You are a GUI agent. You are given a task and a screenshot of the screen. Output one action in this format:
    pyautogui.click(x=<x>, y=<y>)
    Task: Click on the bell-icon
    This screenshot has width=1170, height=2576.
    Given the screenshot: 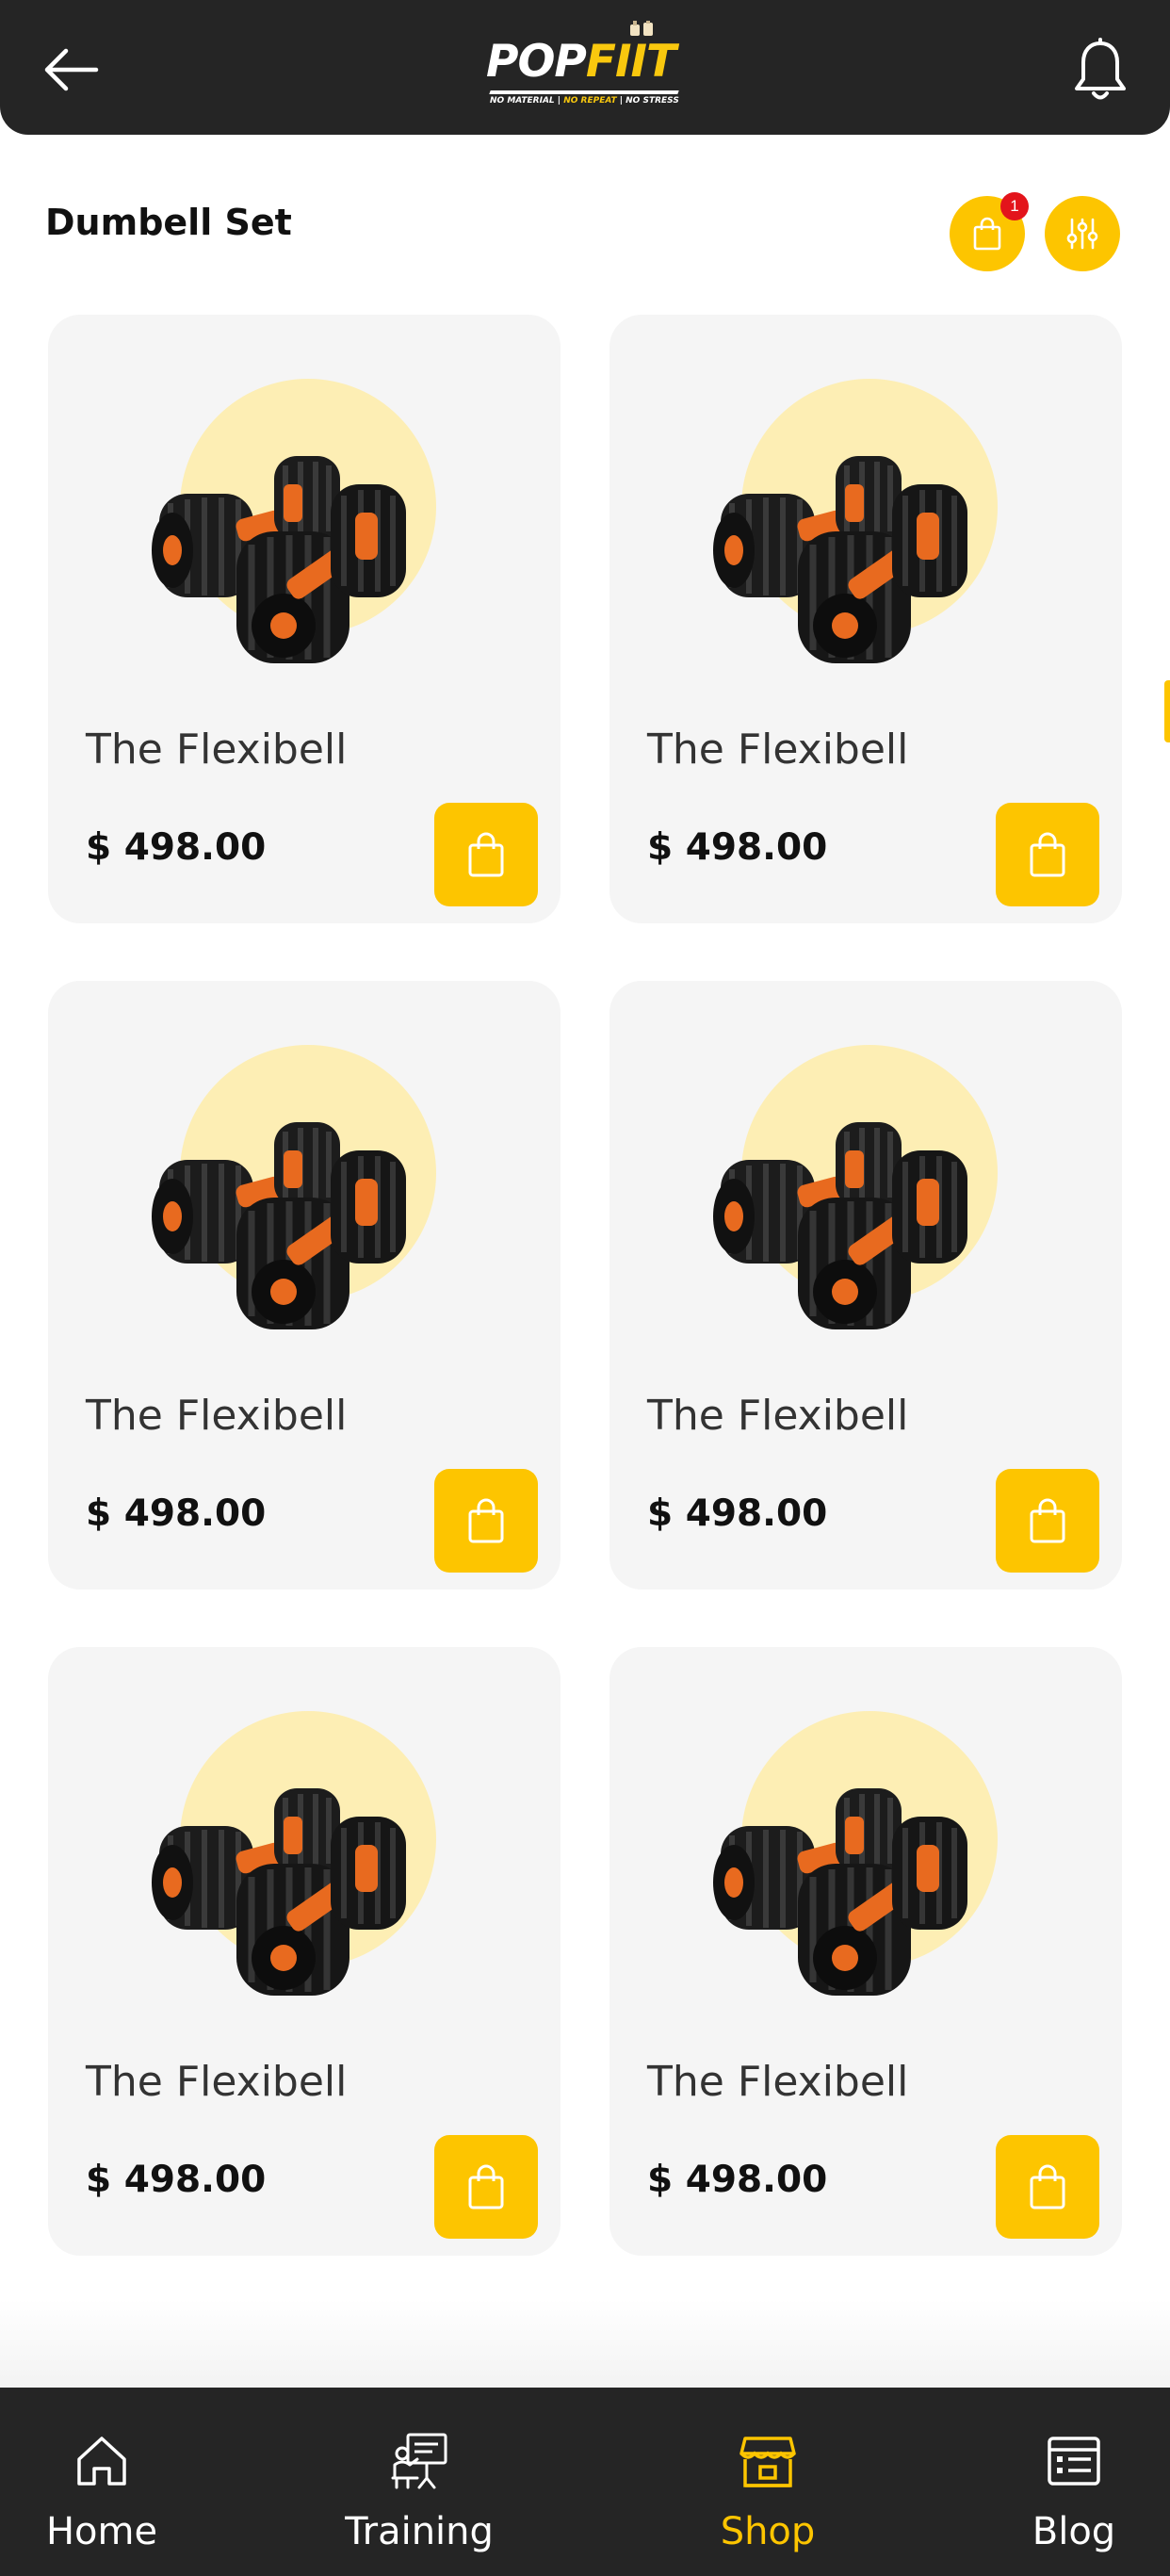 What is the action you would take?
    pyautogui.click(x=1100, y=69)
    